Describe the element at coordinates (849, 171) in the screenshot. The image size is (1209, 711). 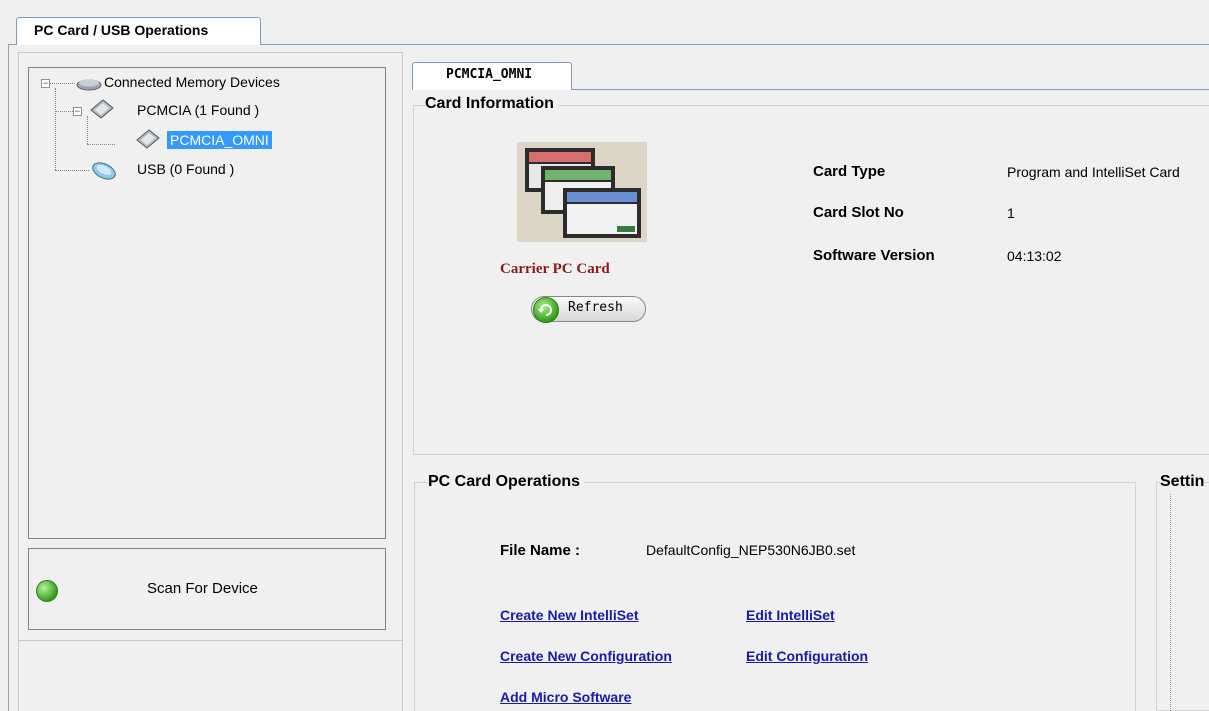
I see `card-type-label: Card Type` at that location.